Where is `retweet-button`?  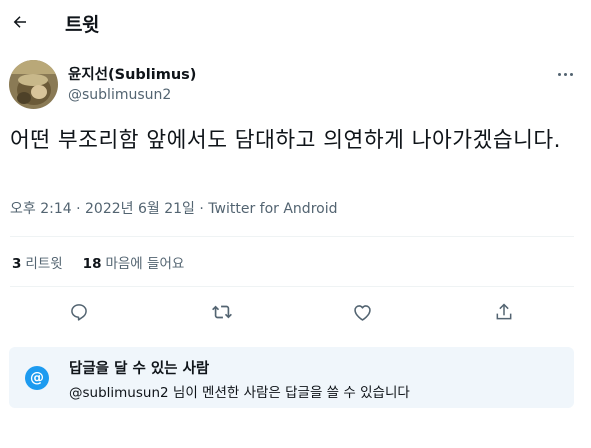 retweet-button is located at coordinates (222, 312).